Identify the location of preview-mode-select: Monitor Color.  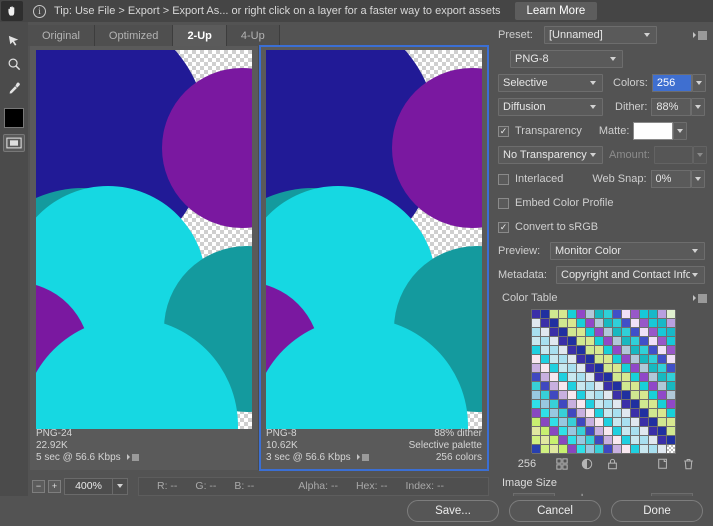
(627, 251).